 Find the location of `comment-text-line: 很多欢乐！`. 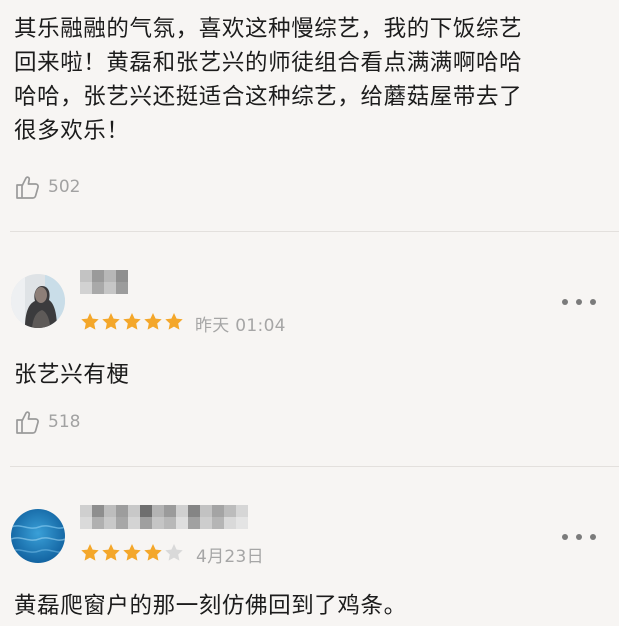

comment-text-line: 很多欢乐！ is located at coordinates (72, 131).